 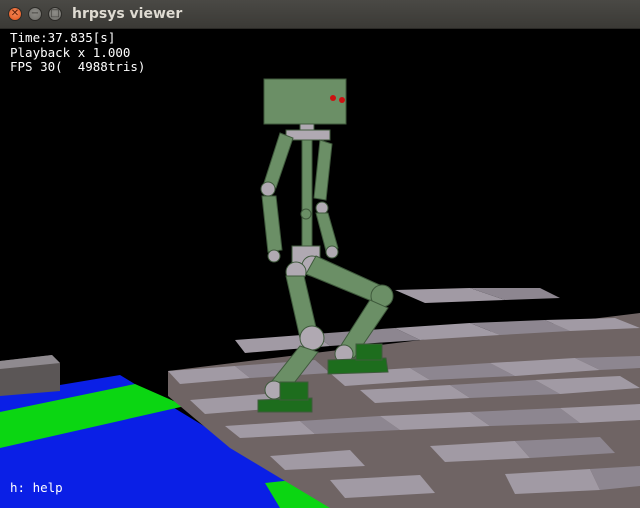 What do you see at coordinates (70, 52) in the screenshot?
I see `playback-readout: Playback x 1.000` at bounding box center [70, 52].